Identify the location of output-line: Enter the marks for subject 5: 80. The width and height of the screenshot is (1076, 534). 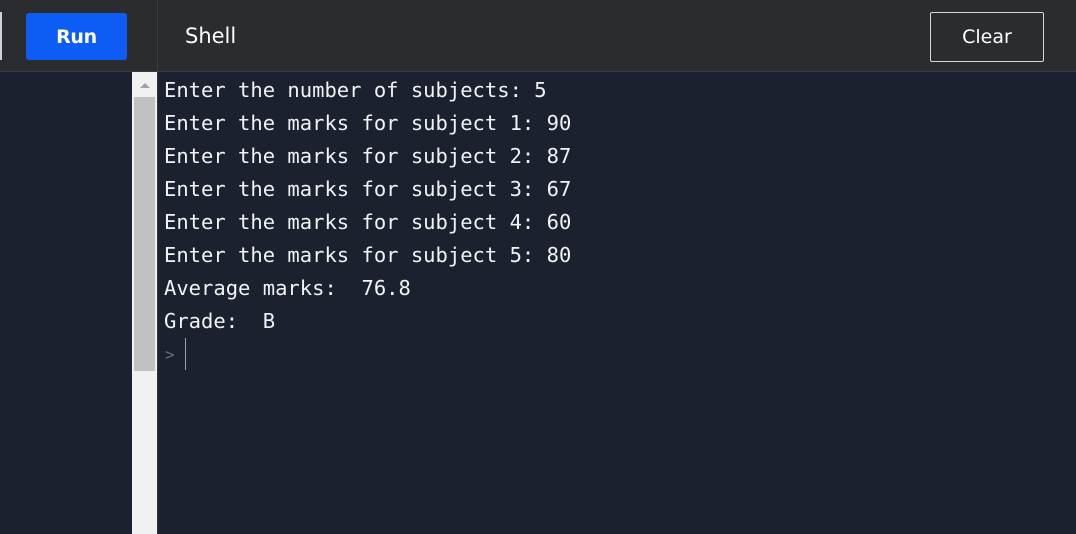
(368, 255).